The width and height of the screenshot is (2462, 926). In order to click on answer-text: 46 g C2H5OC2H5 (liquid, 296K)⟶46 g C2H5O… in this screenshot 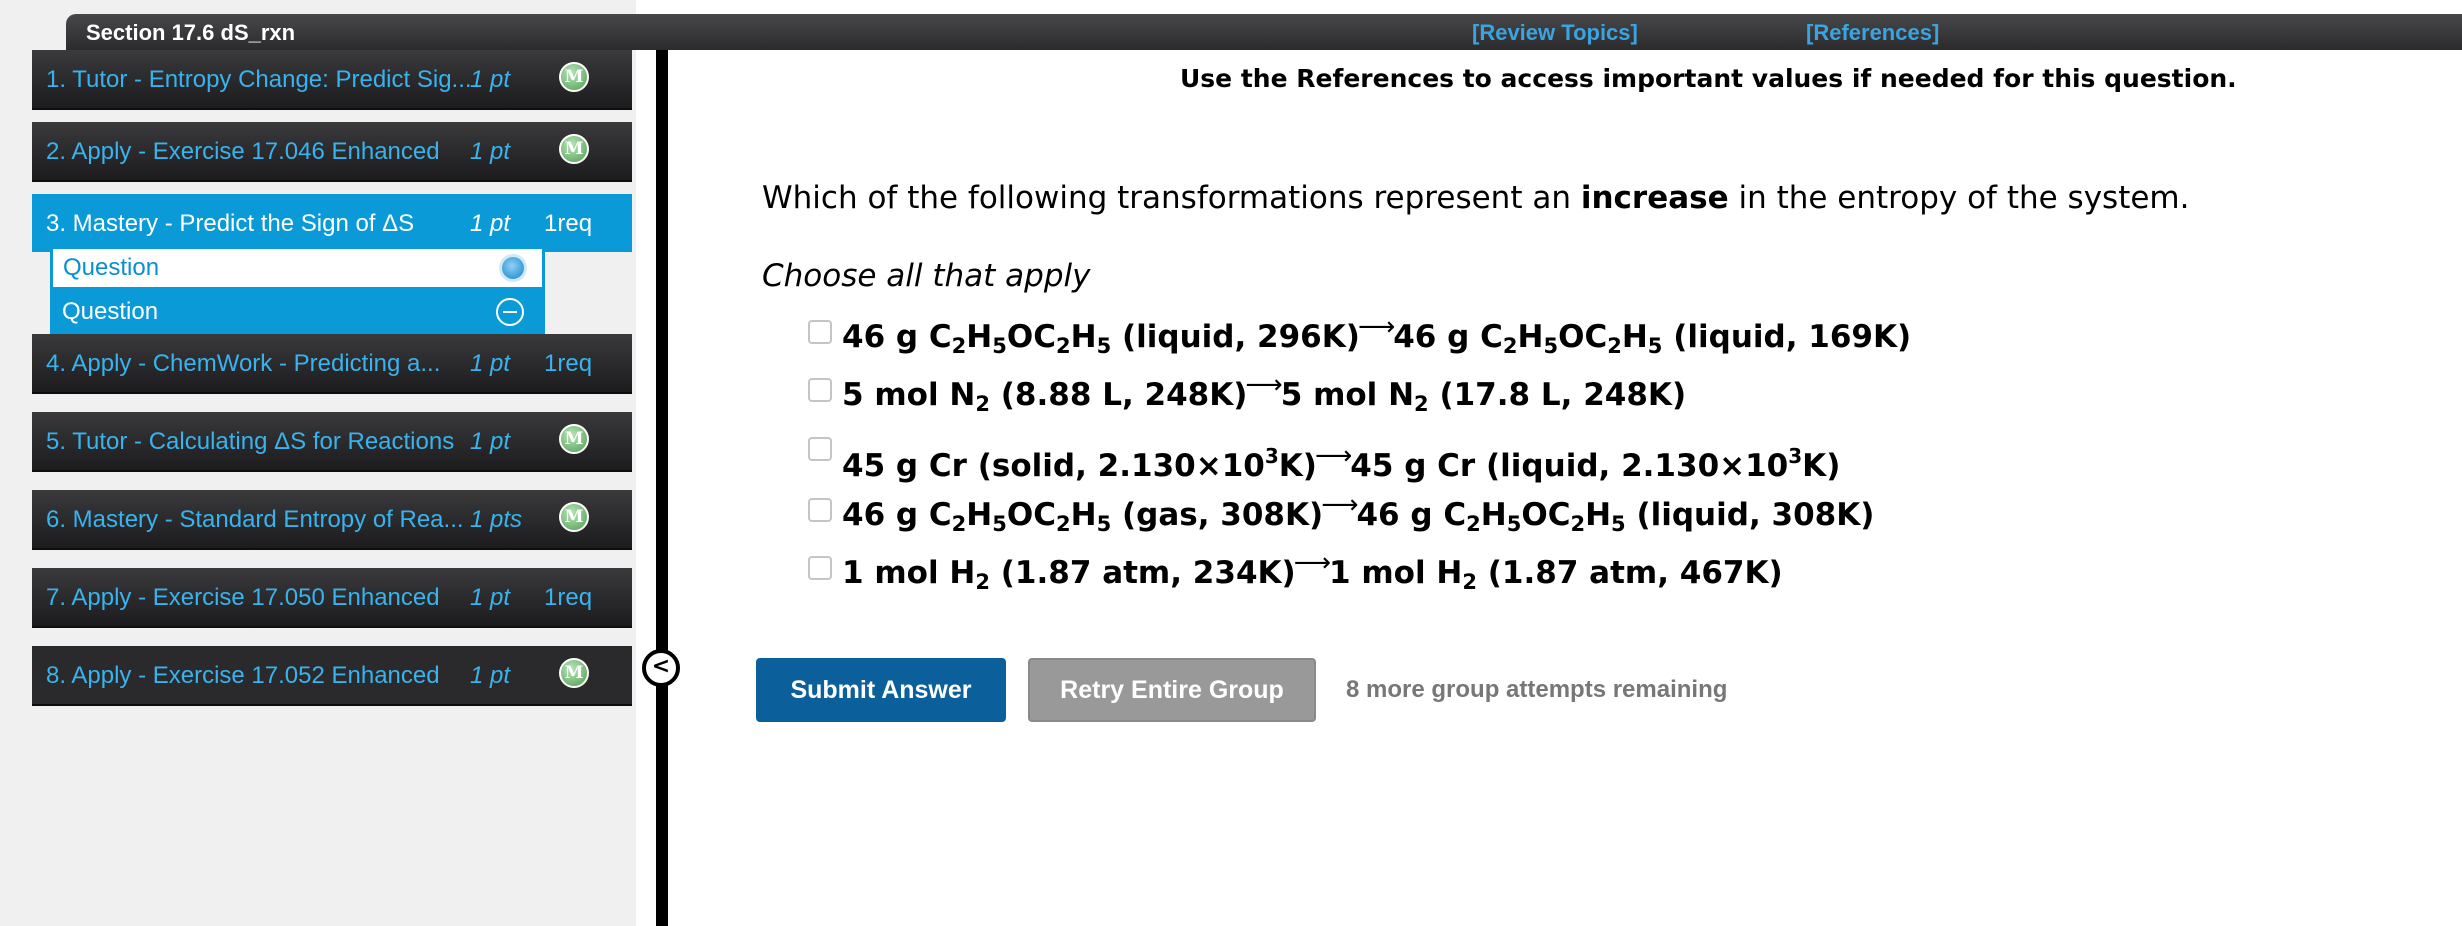, I will do `click(1377, 335)`.